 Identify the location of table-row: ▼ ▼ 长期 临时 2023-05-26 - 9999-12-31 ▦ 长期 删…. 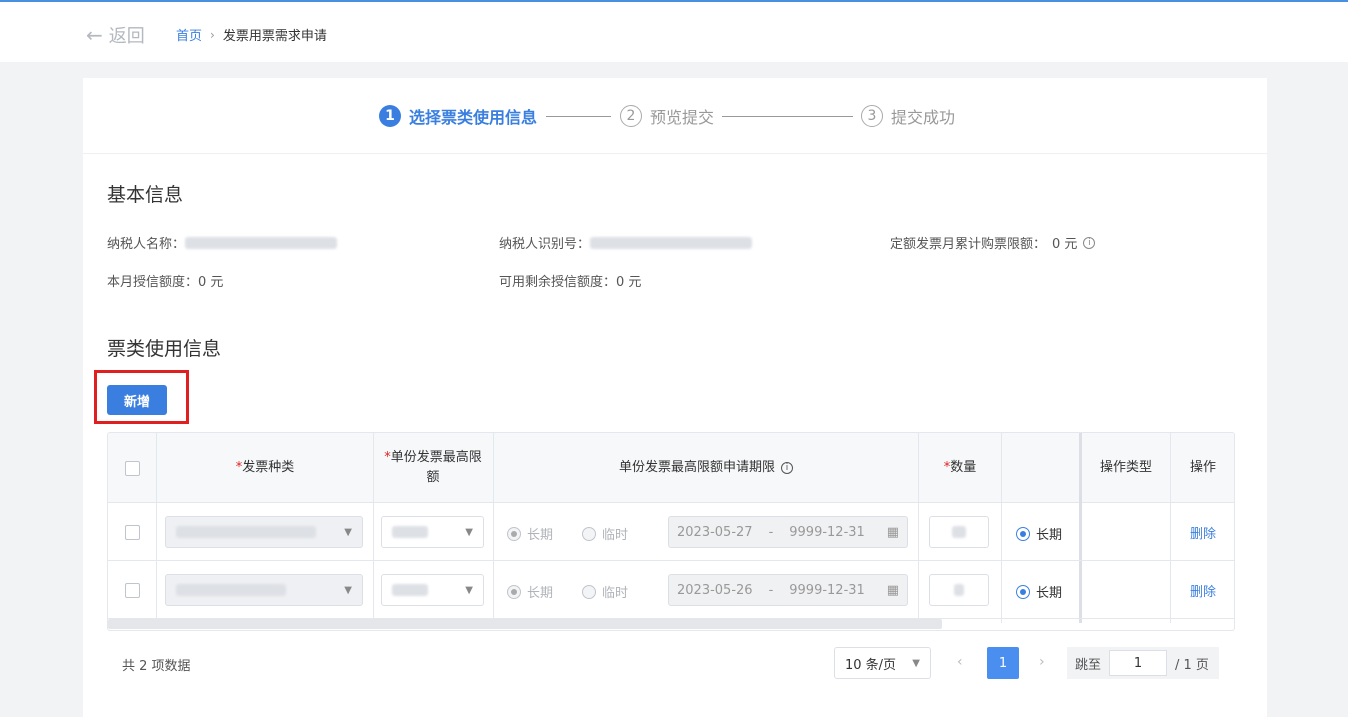
(671, 590).